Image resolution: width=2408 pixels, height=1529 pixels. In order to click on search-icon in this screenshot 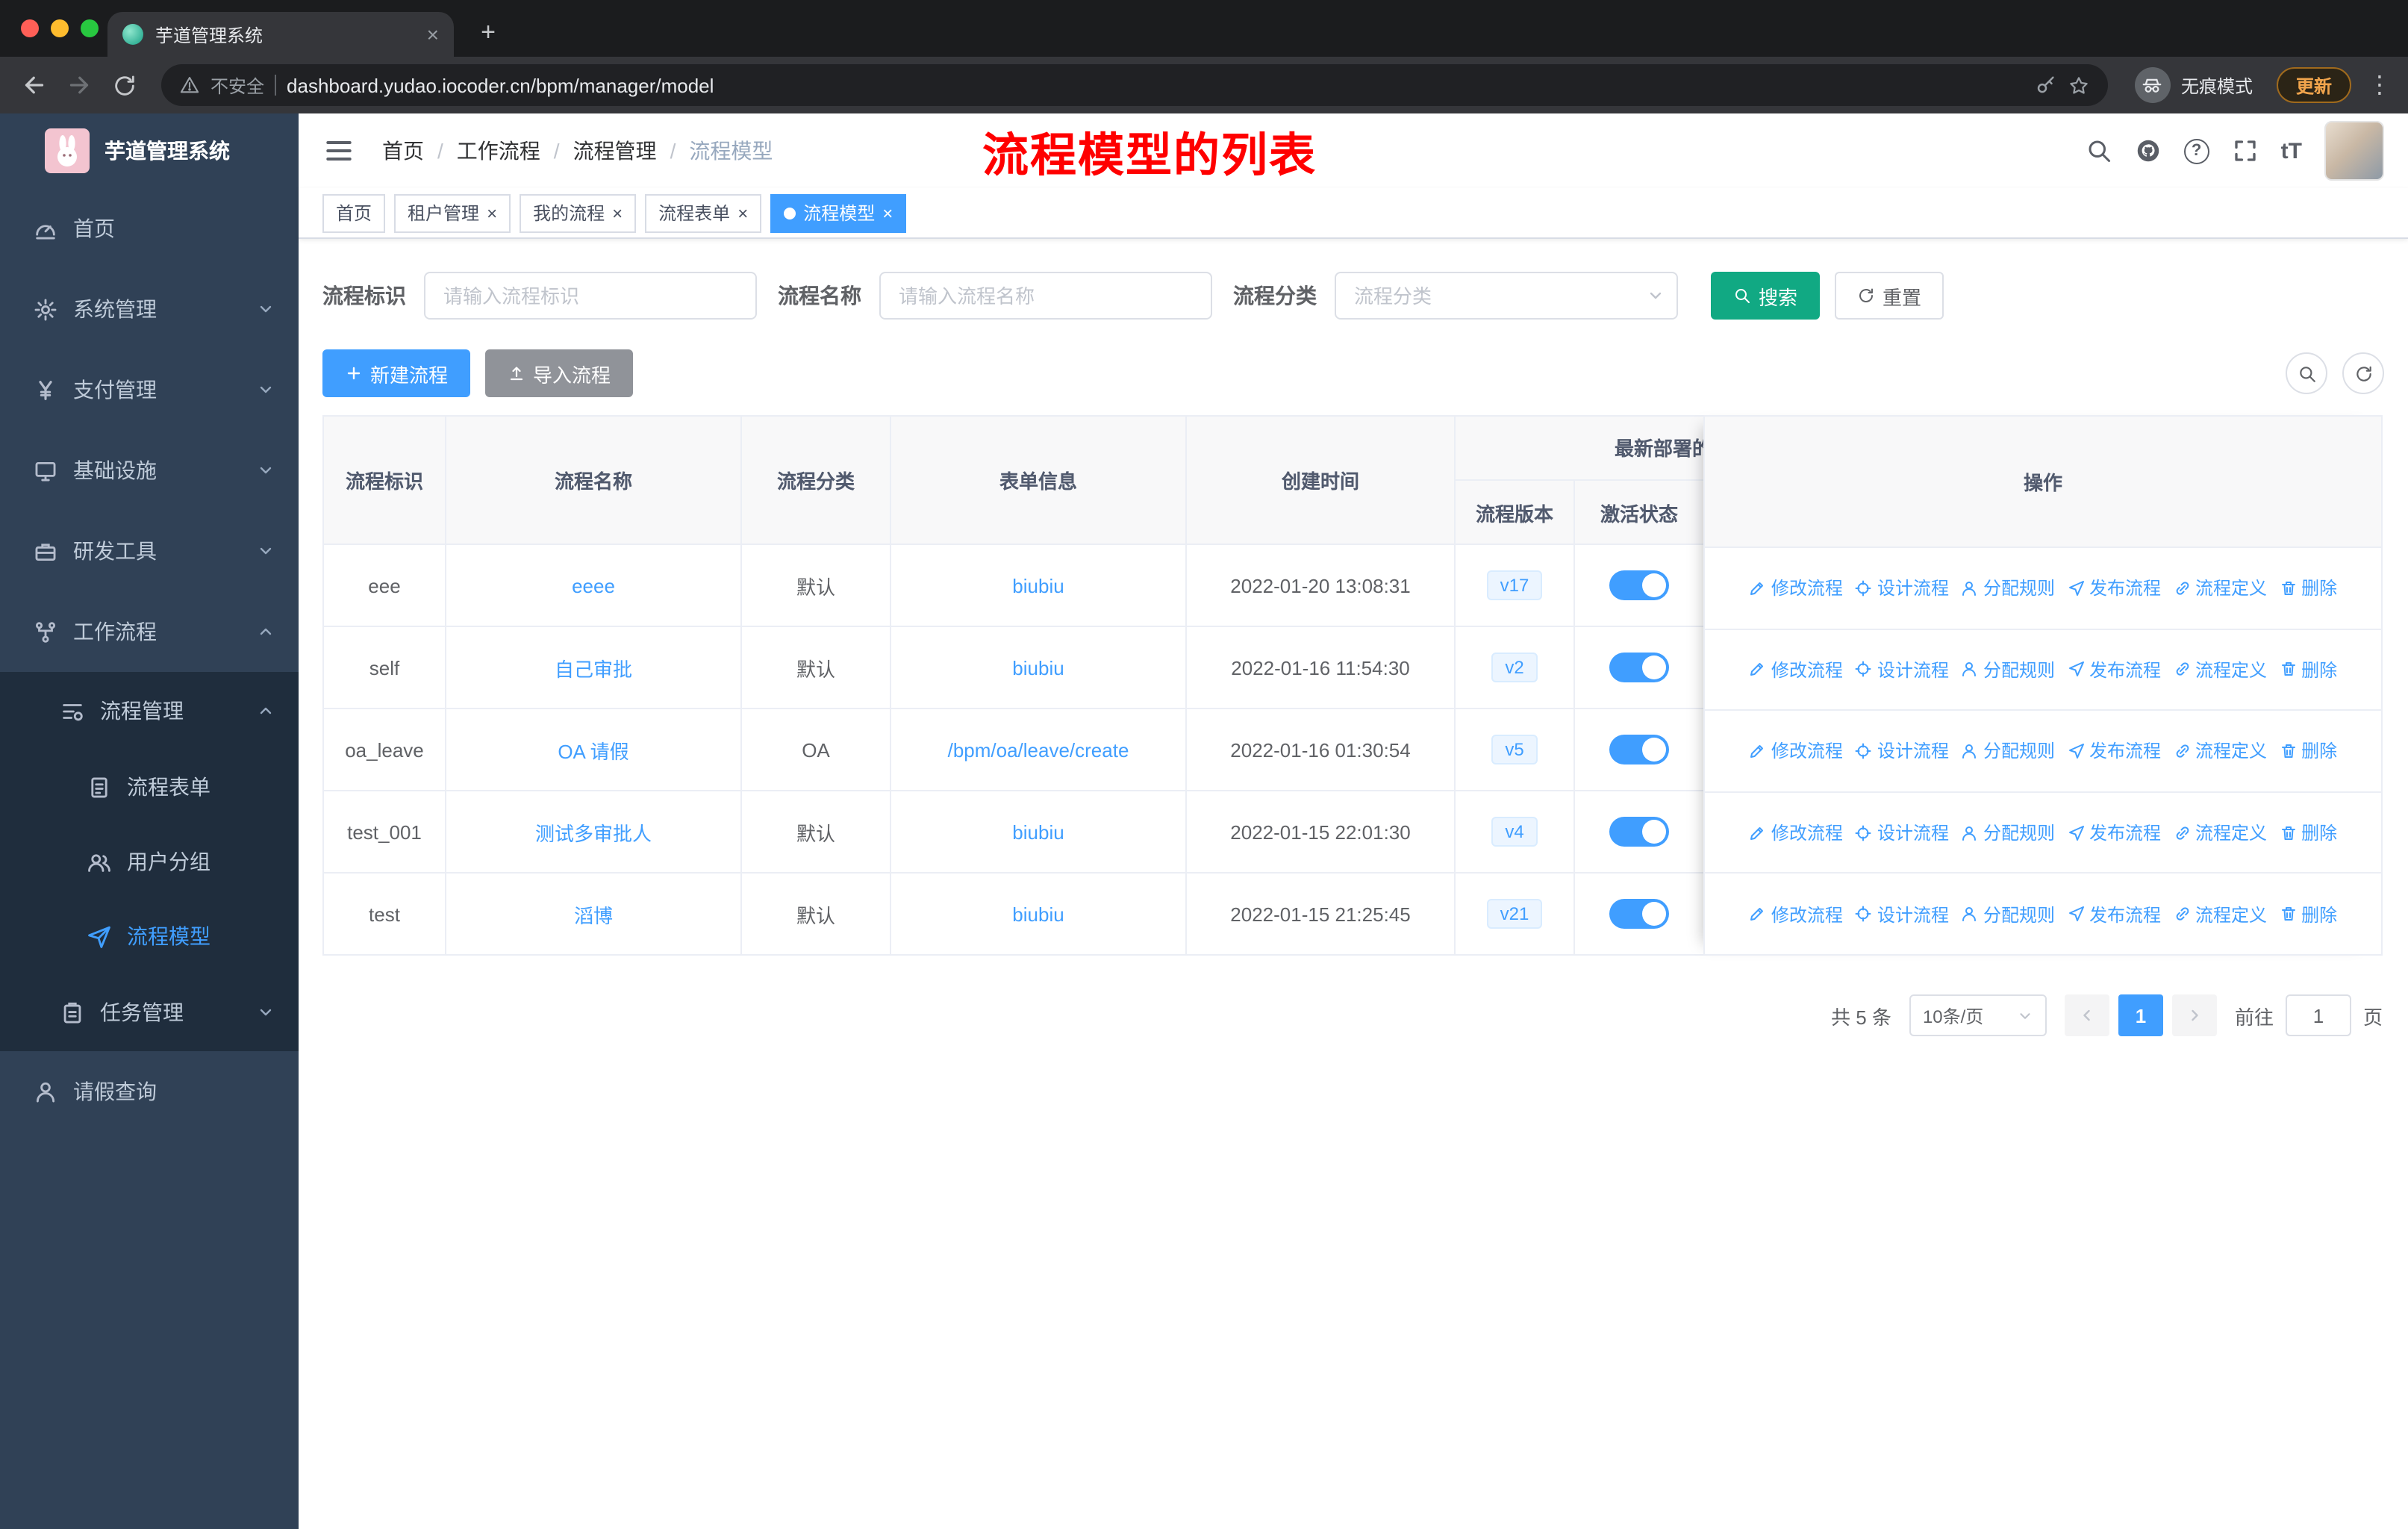, I will do `click(2099, 150)`.